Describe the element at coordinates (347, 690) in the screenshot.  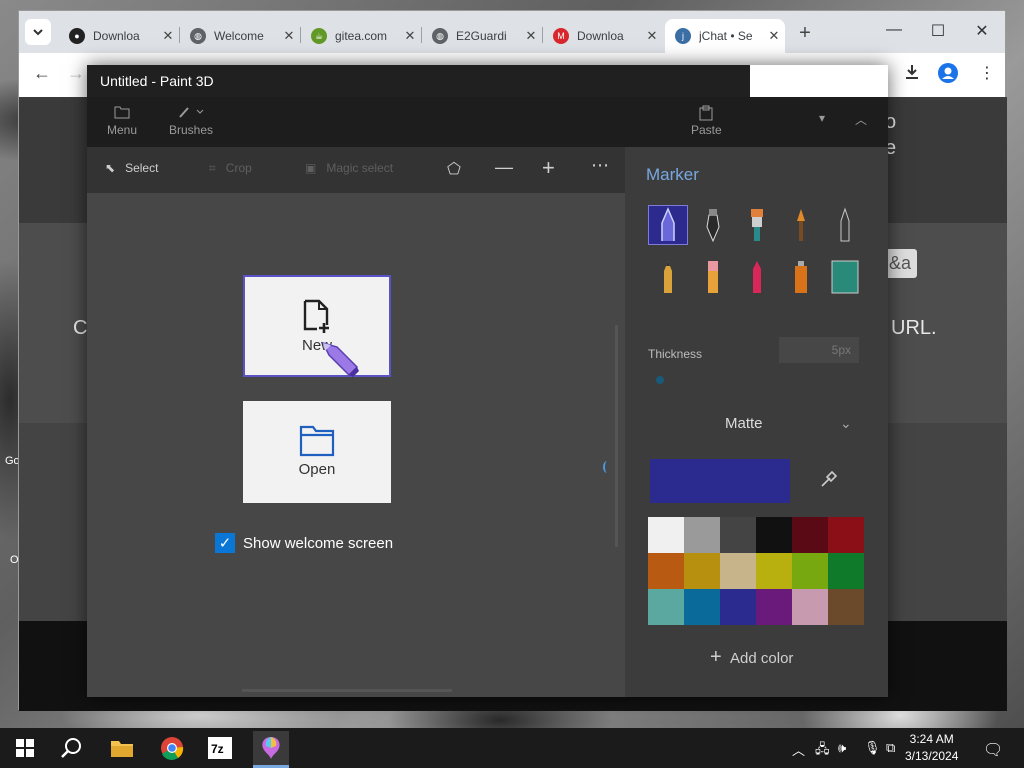
I see `horizontal-scrollbar` at that location.